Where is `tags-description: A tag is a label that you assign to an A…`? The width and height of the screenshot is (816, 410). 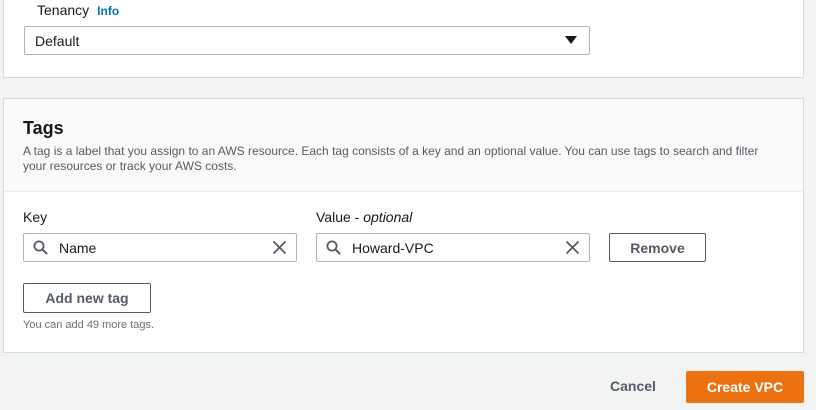
tags-description: A tag is a label that you assign to an A… is located at coordinates (391, 158).